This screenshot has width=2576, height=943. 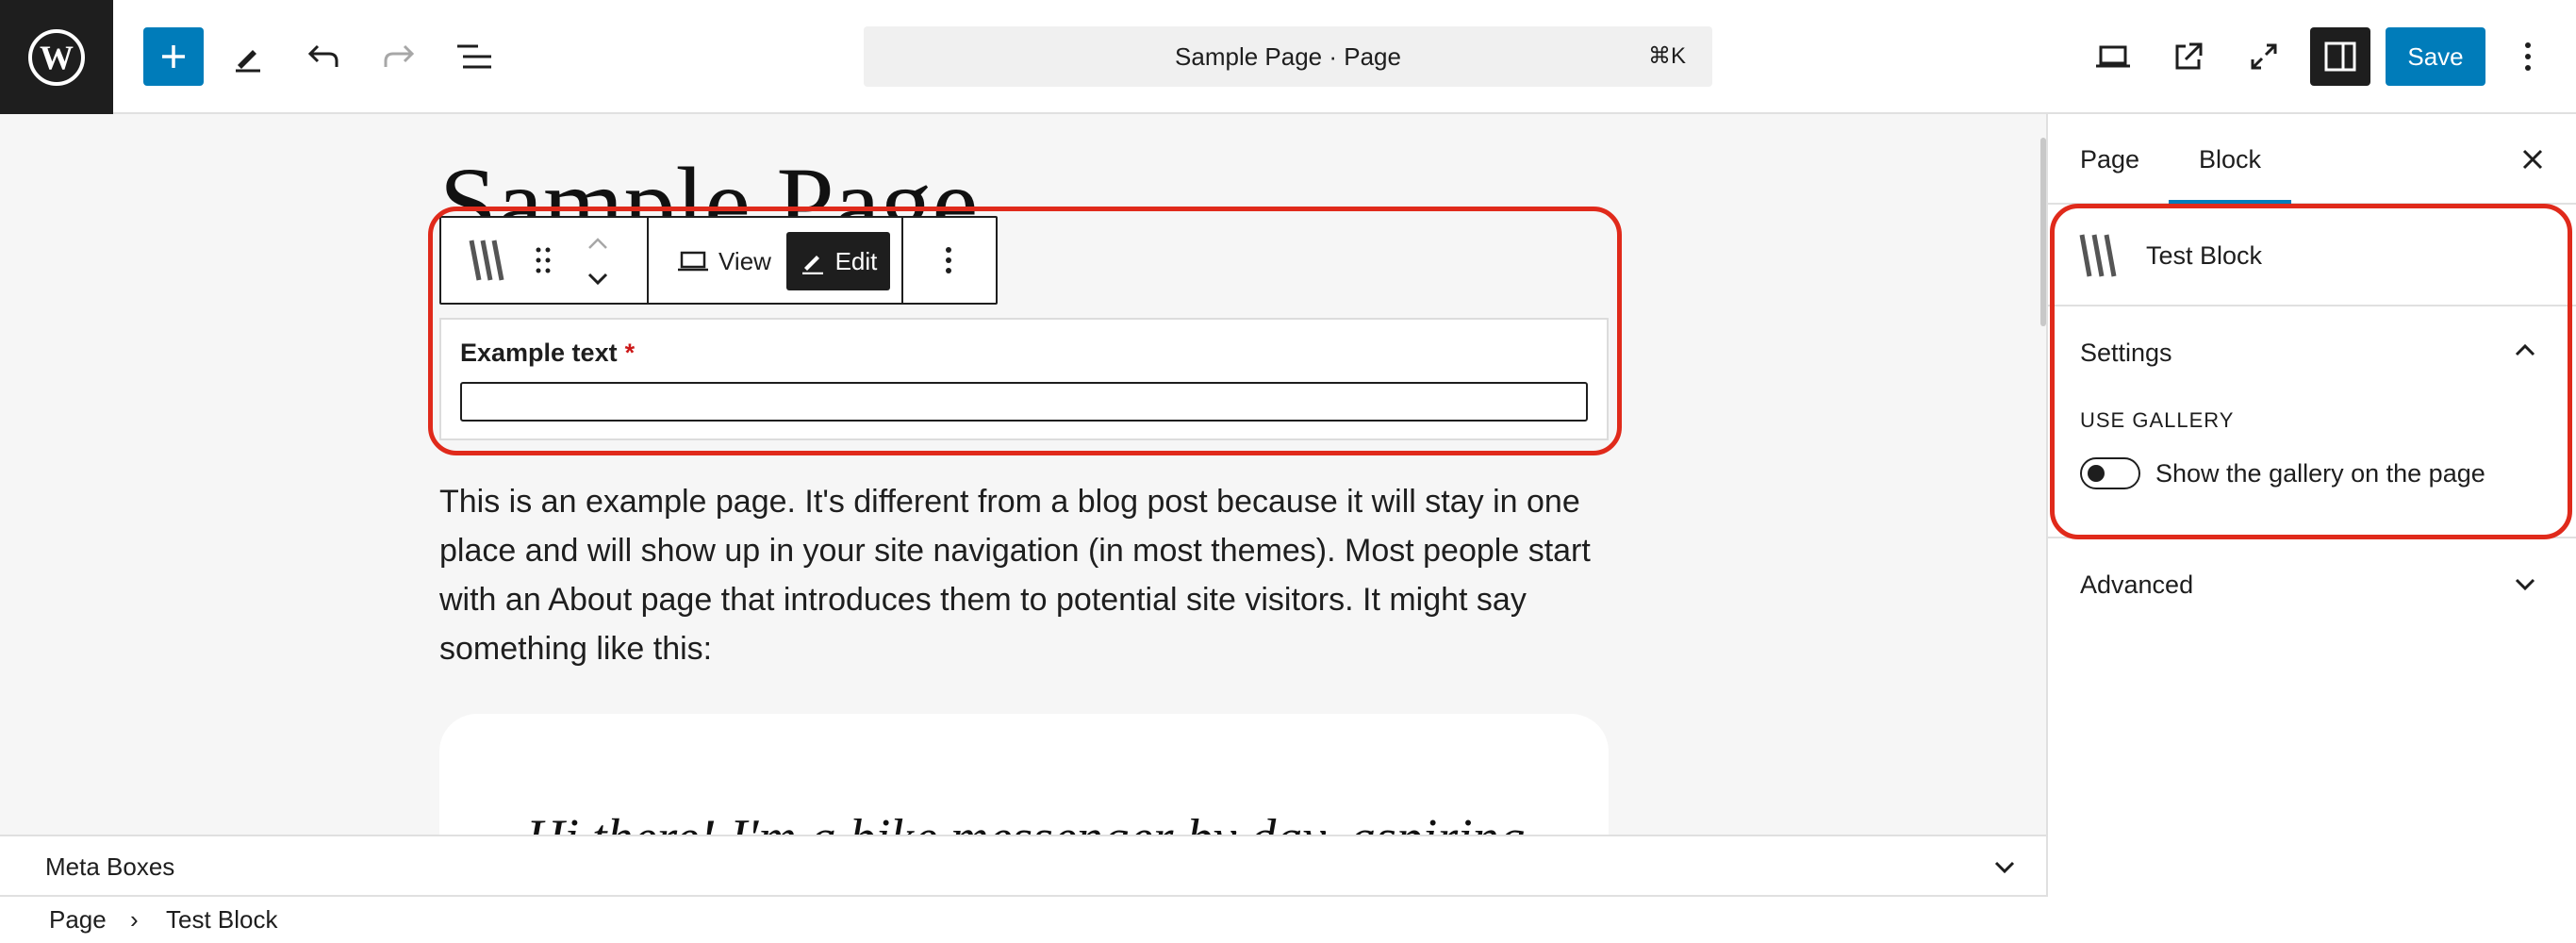 I want to click on svg-text: W, so click(x=57, y=57).